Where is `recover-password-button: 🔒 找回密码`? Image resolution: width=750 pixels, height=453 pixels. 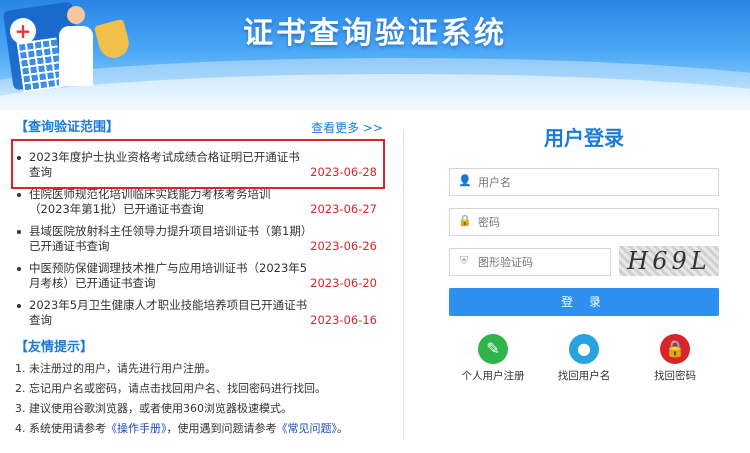
recover-password-button: 🔒 找回密码 is located at coordinates (675, 358).